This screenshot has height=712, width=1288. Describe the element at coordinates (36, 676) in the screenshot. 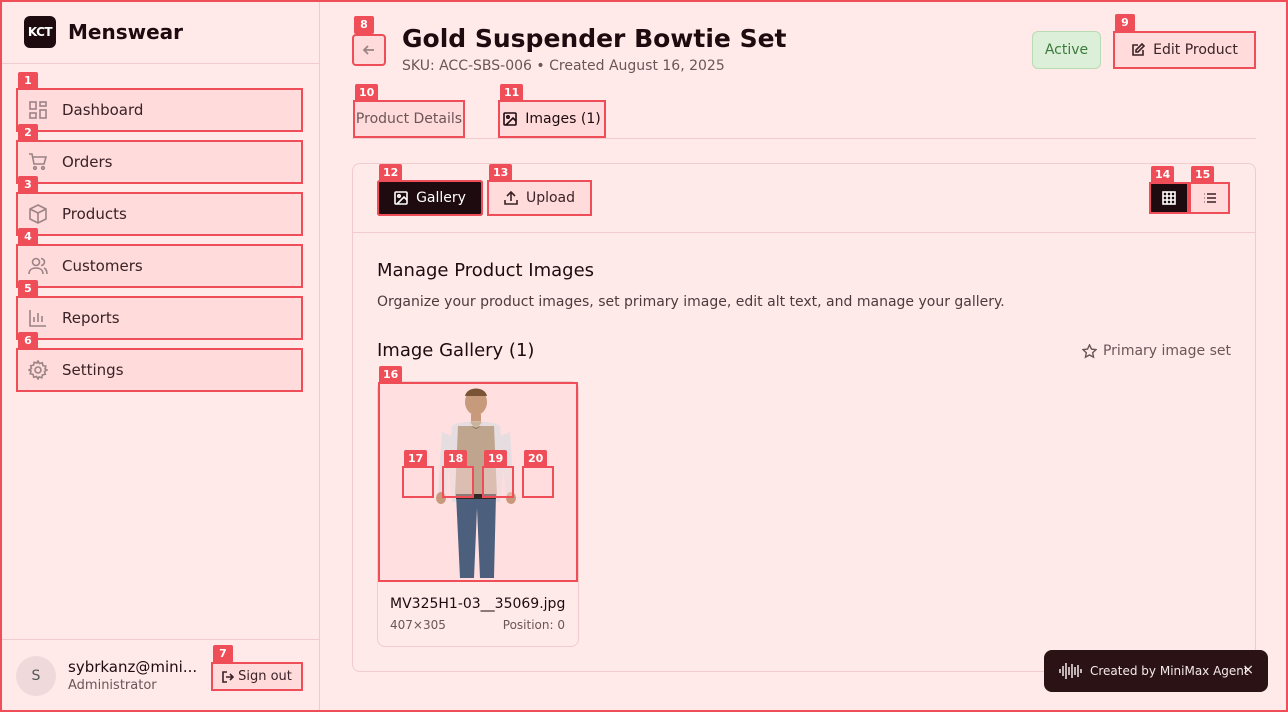

I see `avatar: S` at that location.